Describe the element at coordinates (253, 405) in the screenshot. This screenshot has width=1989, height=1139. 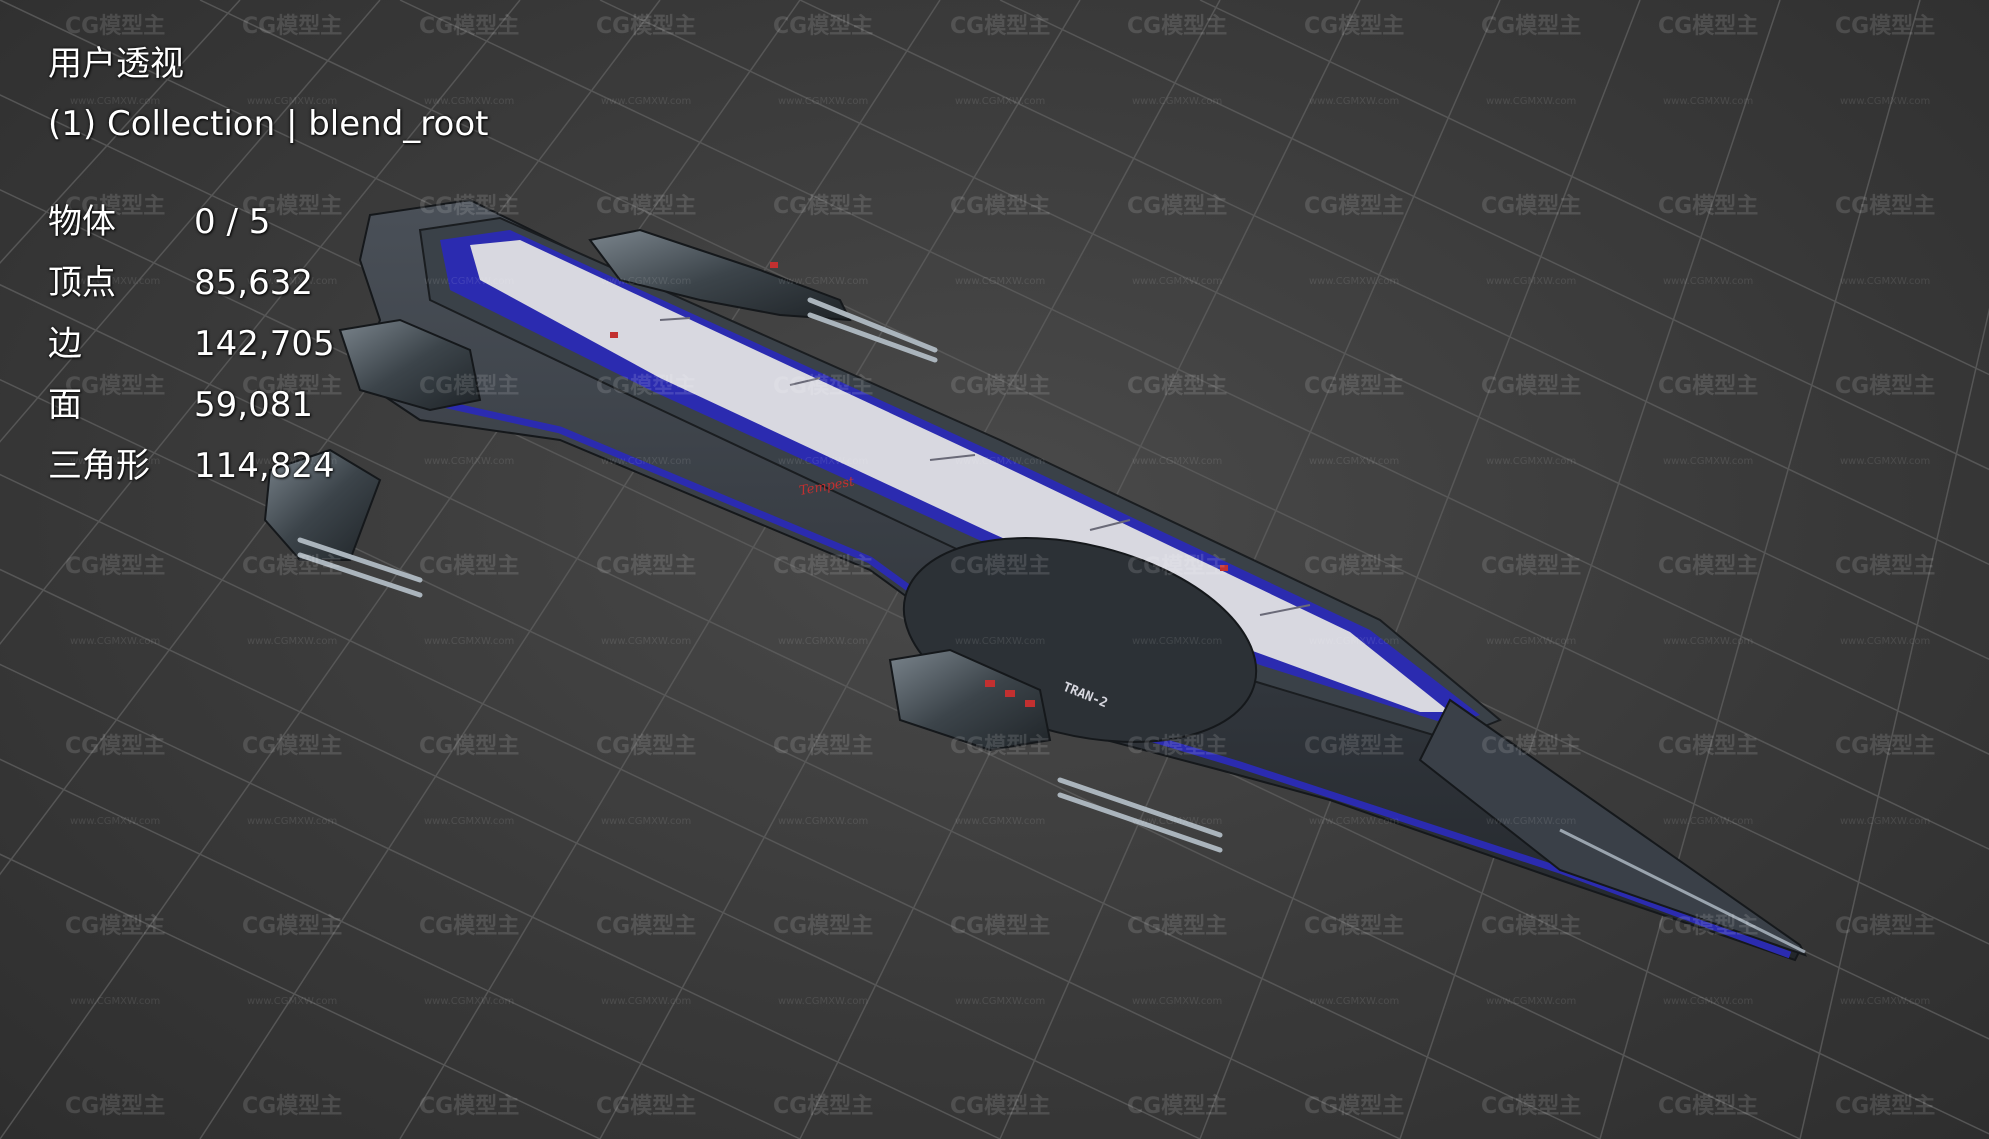
I see `stat-value-faces: 59,081` at that location.